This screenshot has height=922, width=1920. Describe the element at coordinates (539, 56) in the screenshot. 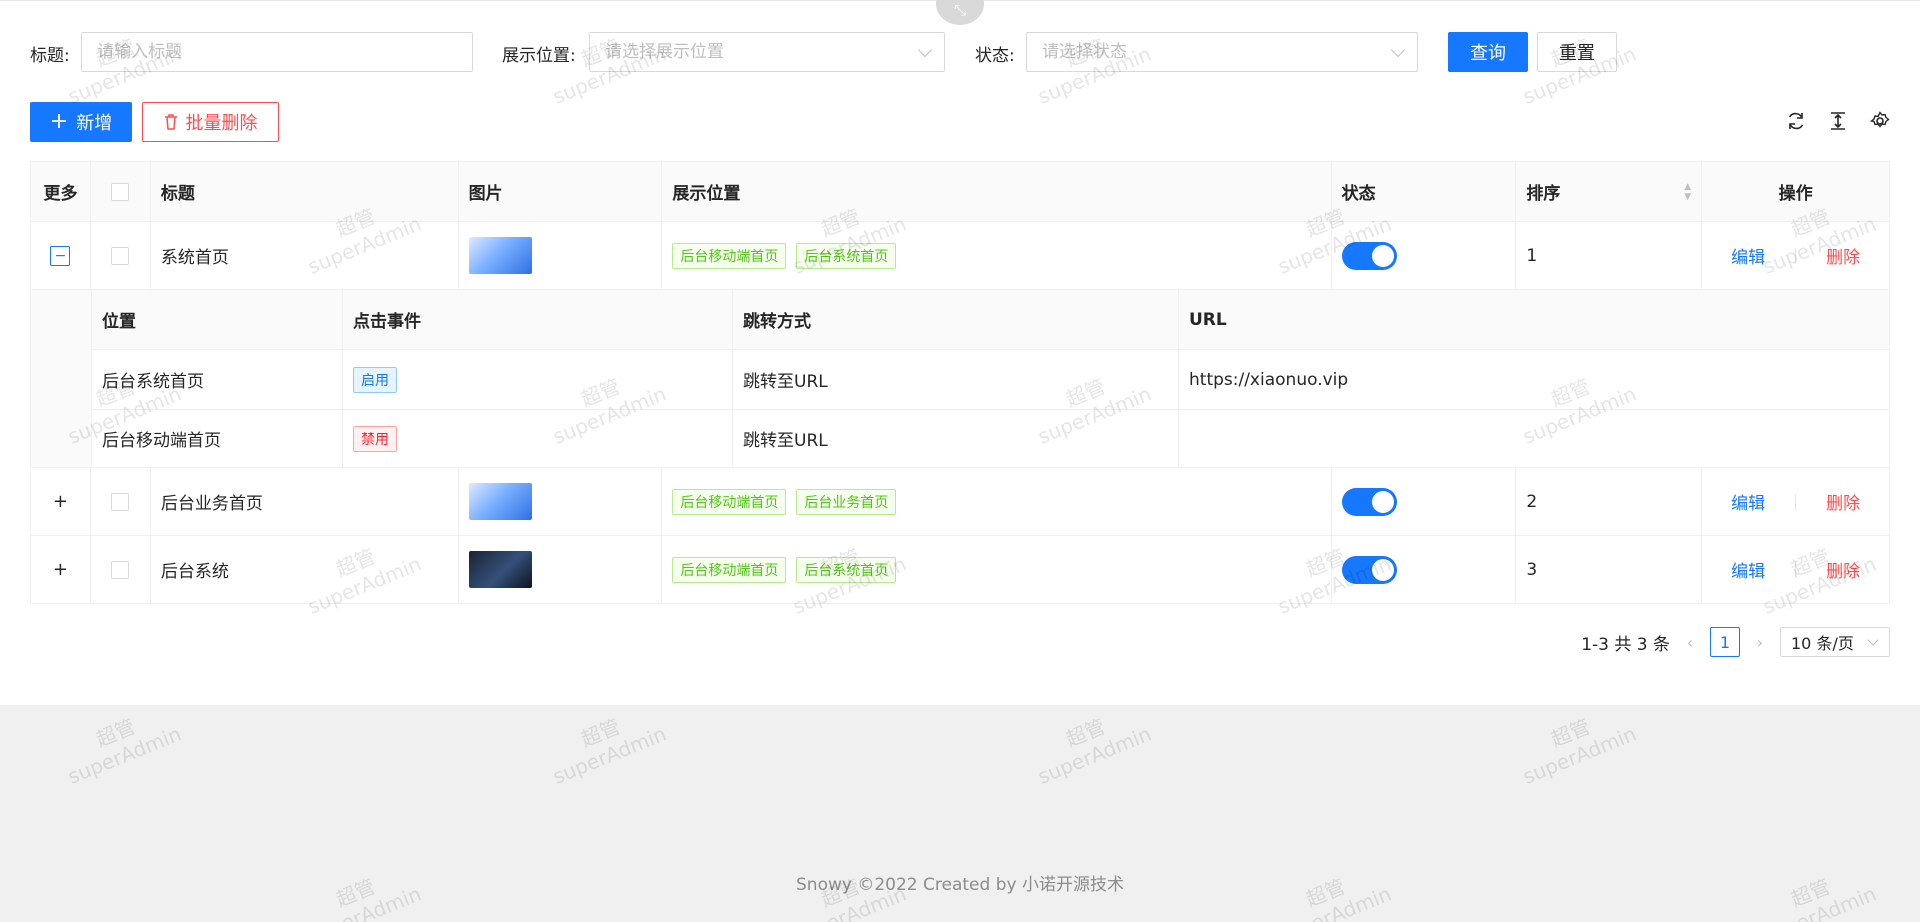

I see `position-label: 展示位置:` at that location.